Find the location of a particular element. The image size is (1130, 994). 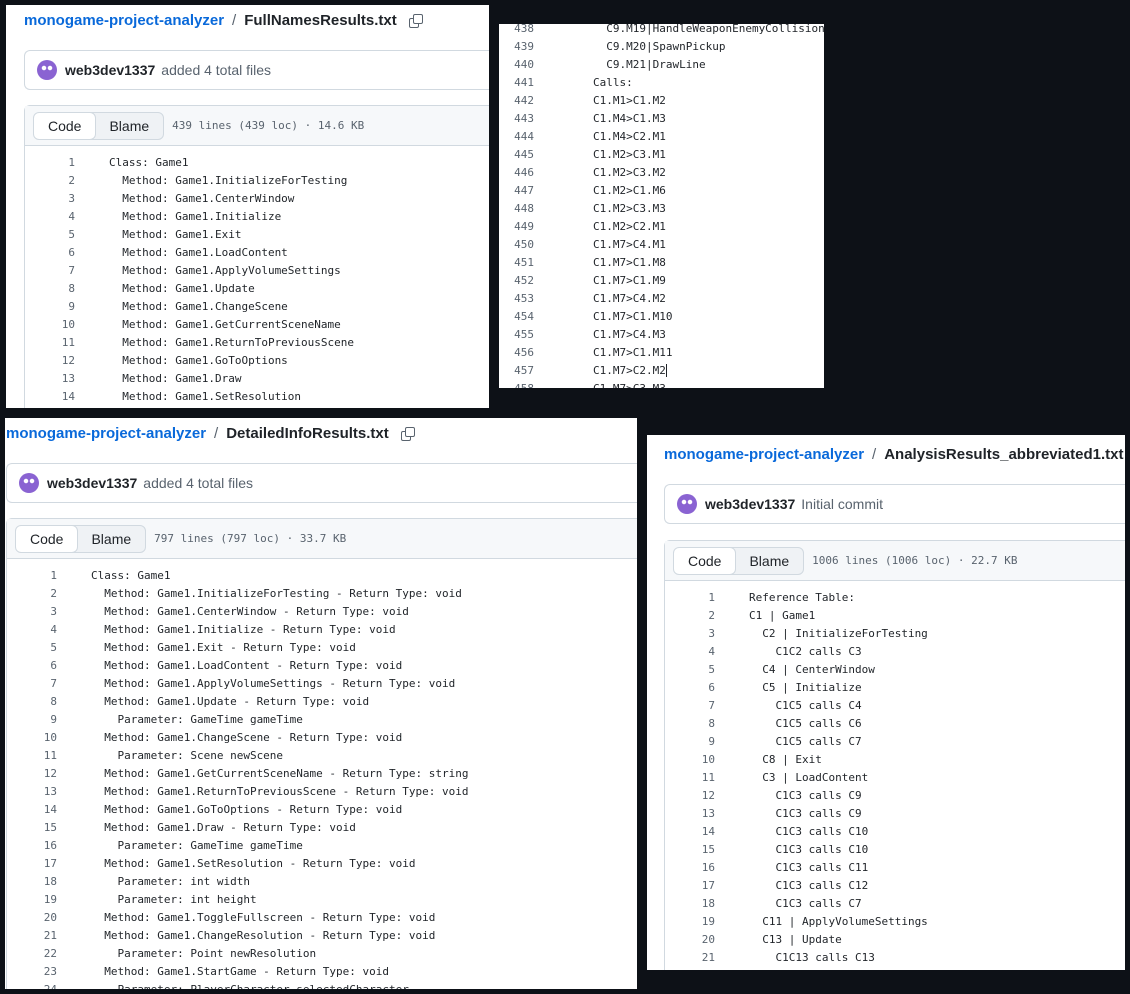

commit-message: Initial commit is located at coordinates (842, 504).